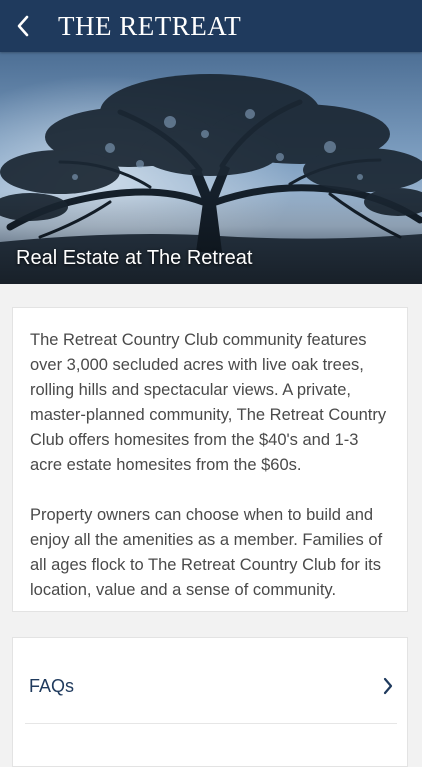 The height and width of the screenshot is (767, 422). I want to click on chevron-left-icon, so click(23, 26).